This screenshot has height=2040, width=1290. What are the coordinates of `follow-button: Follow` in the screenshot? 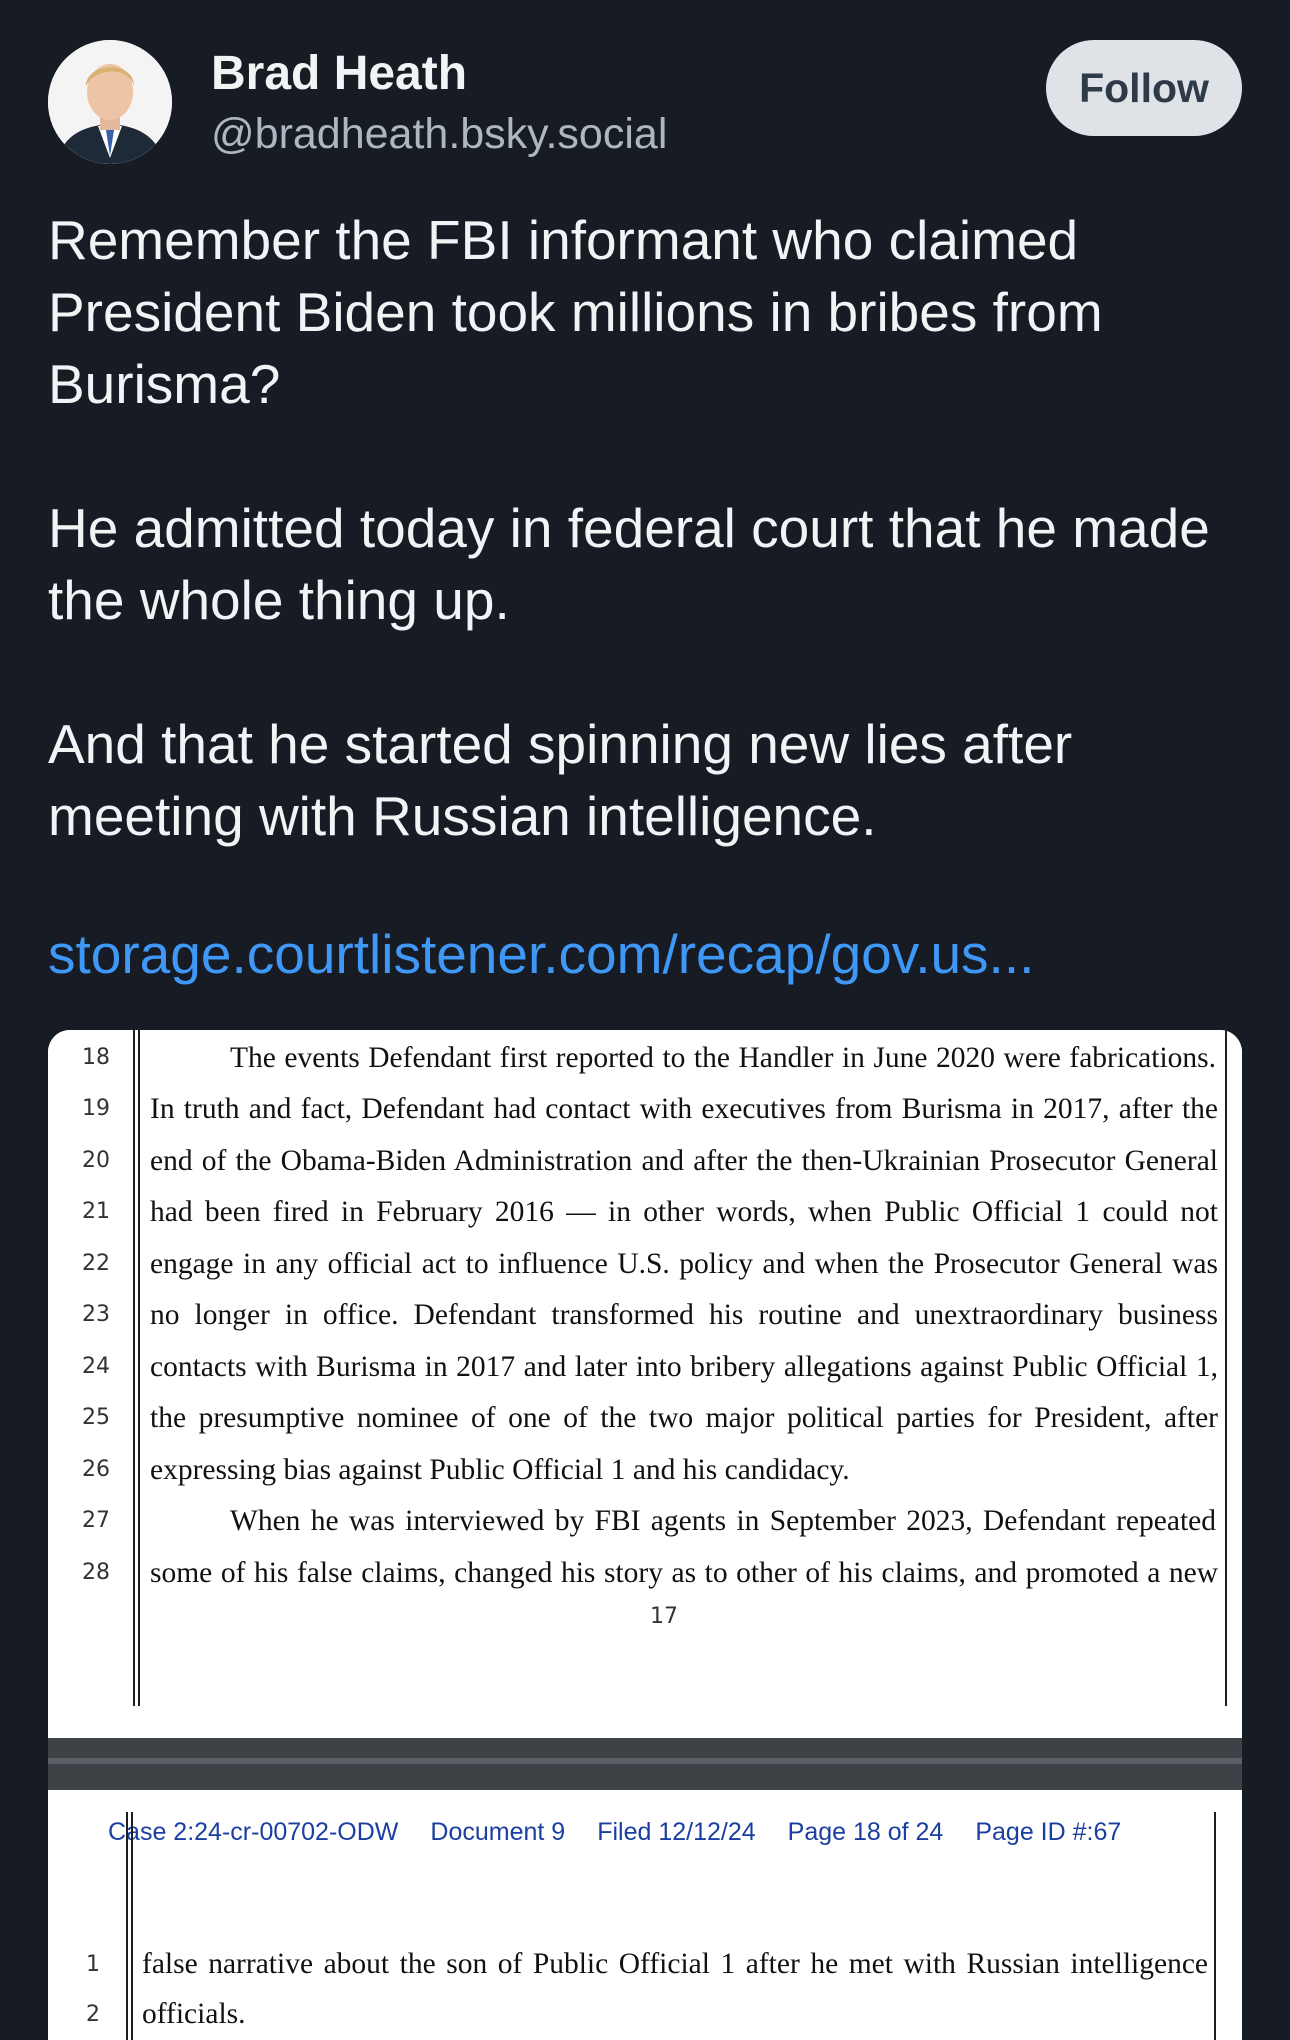 It's located at (1144, 88).